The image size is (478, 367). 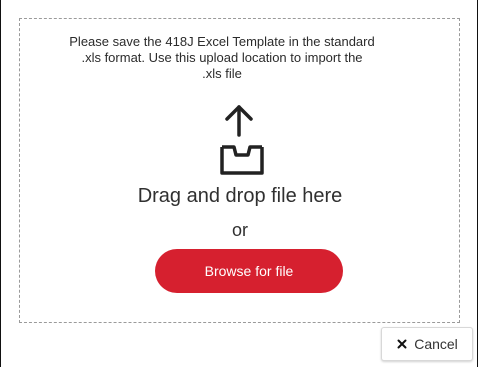 I want to click on close-icon, so click(x=402, y=344).